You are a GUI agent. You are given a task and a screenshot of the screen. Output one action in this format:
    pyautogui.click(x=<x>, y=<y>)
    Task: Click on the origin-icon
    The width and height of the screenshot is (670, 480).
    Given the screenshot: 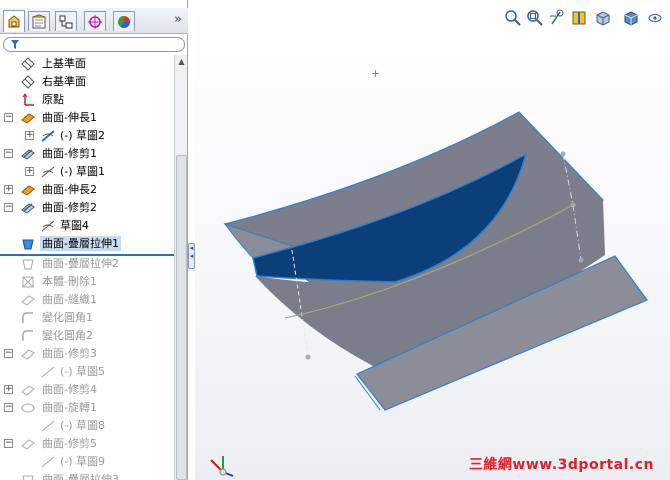 What is the action you would take?
    pyautogui.click(x=28, y=99)
    